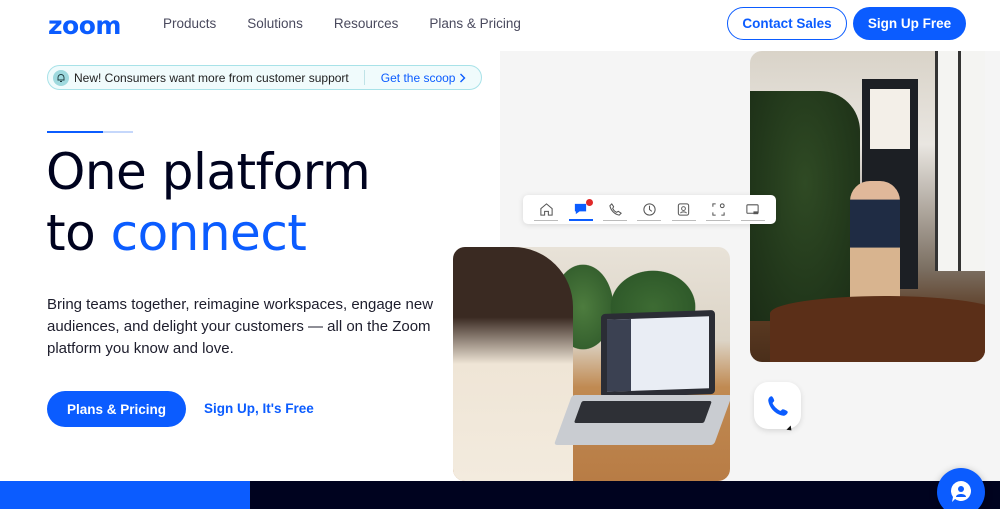 The width and height of the screenshot is (1000, 509). What do you see at coordinates (259, 408) in the screenshot?
I see `sign-up-free-link: Sign Up, It's Free` at bounding box center [259, 408].